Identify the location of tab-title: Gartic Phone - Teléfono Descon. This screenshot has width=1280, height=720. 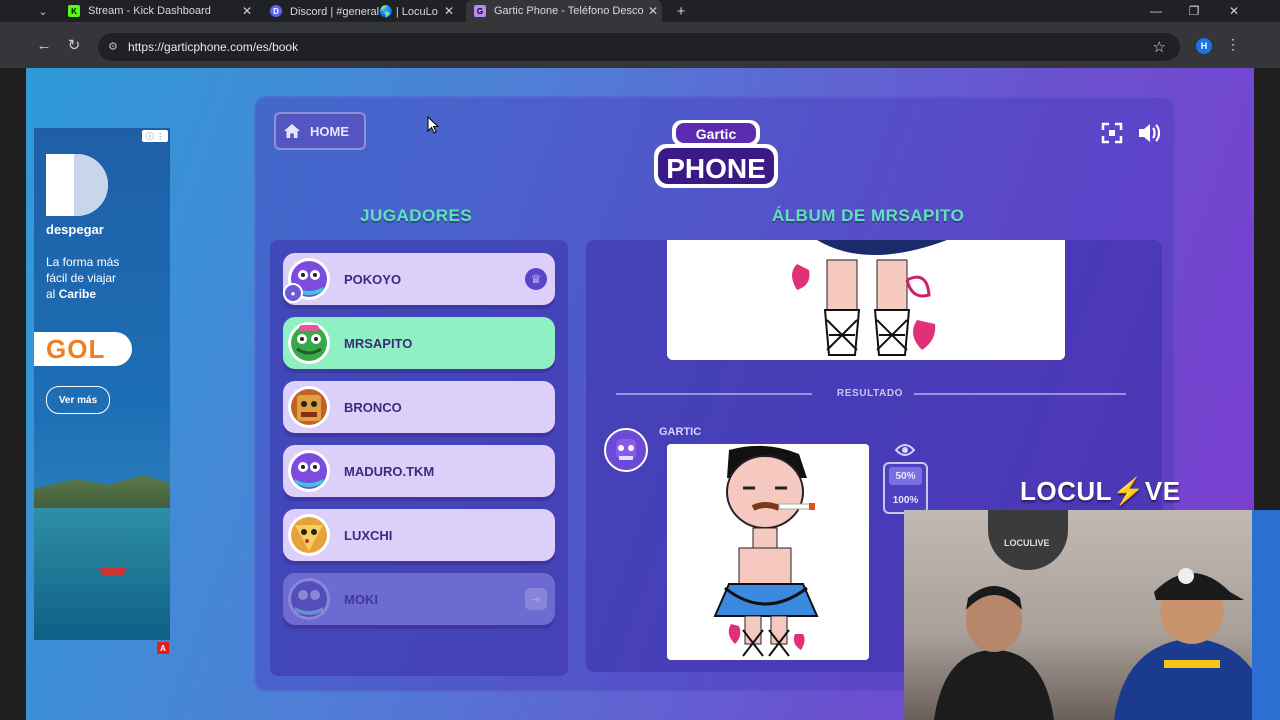
(569, 11).